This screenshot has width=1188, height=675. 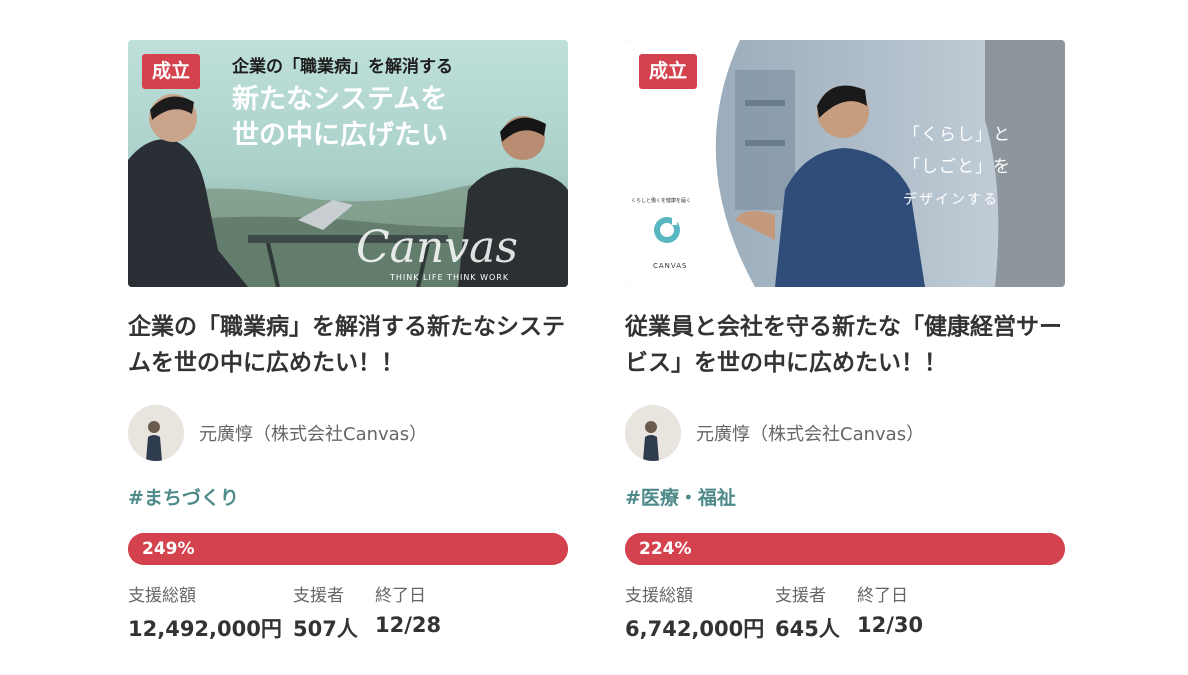 I want to click on category-tag: #まちづくり, so click(x=348, y=497).